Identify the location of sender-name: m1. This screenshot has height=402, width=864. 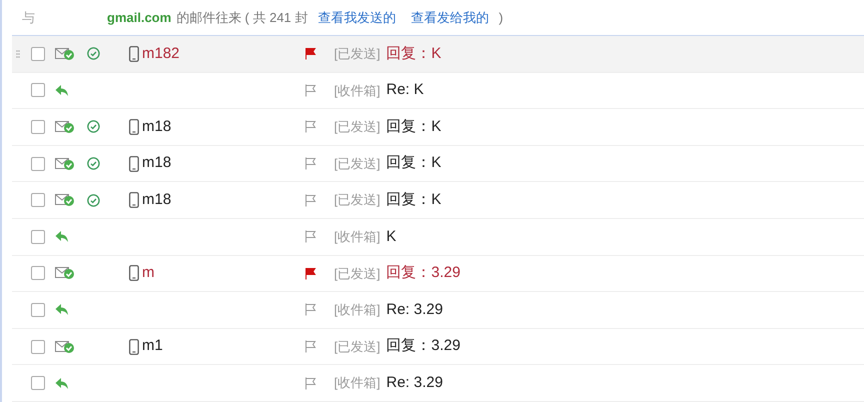
(152, 346).